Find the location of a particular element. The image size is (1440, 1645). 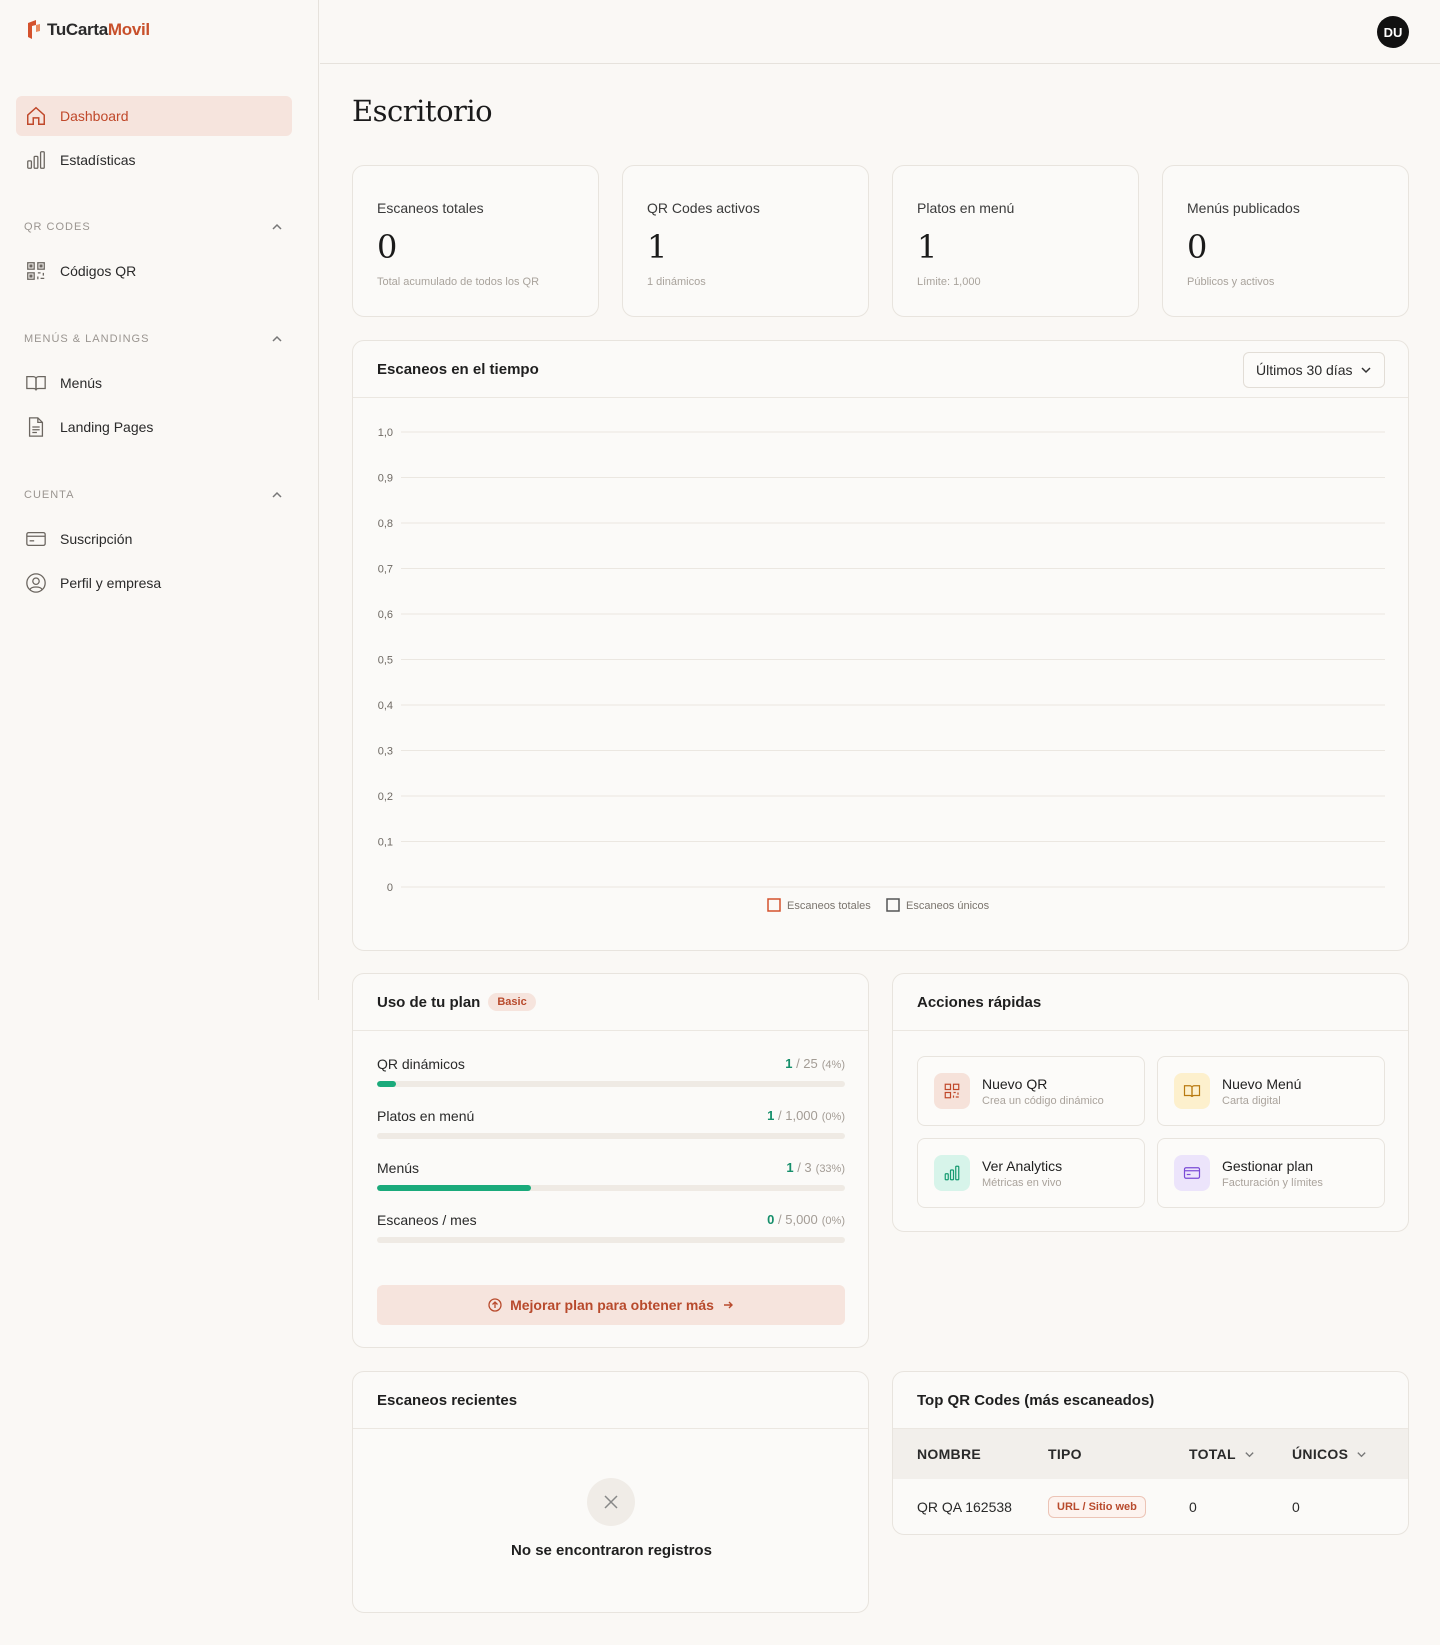

usage-bar-fill is located at coordinates (454, 1188).